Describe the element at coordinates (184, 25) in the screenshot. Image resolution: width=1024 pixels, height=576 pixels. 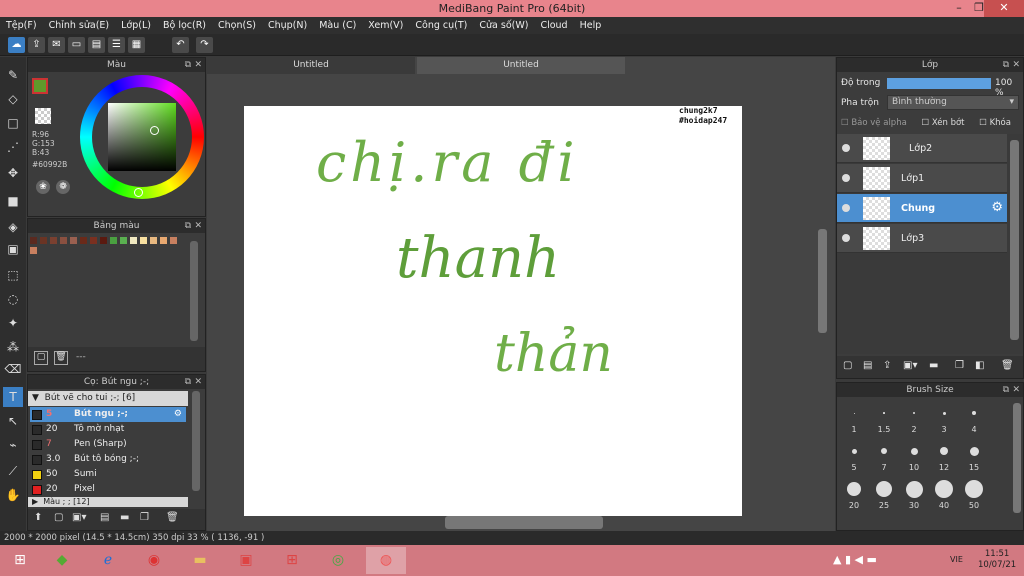
I see `menu-filter: Bộ lọc(R)` at that location.